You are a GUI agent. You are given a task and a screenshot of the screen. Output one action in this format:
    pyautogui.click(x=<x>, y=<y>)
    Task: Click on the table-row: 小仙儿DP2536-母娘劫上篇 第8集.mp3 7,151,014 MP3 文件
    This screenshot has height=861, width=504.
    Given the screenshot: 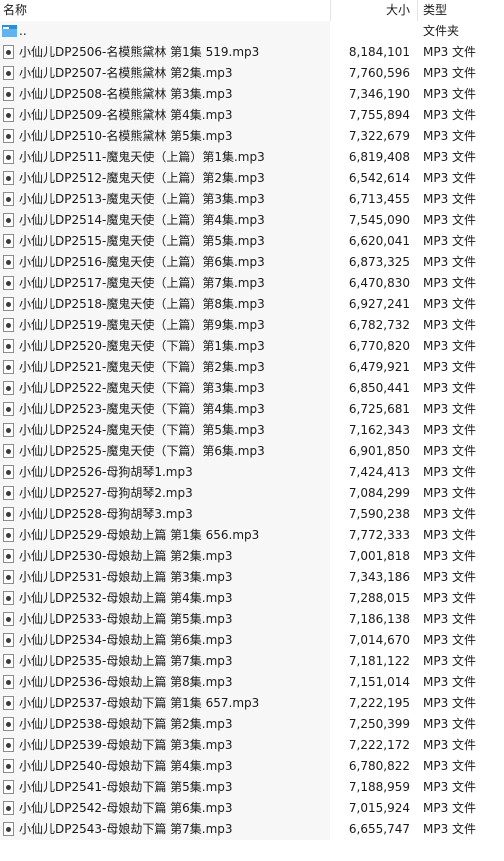 What is the action you would take?
    pyautogui.click(x=252, y=682)
    